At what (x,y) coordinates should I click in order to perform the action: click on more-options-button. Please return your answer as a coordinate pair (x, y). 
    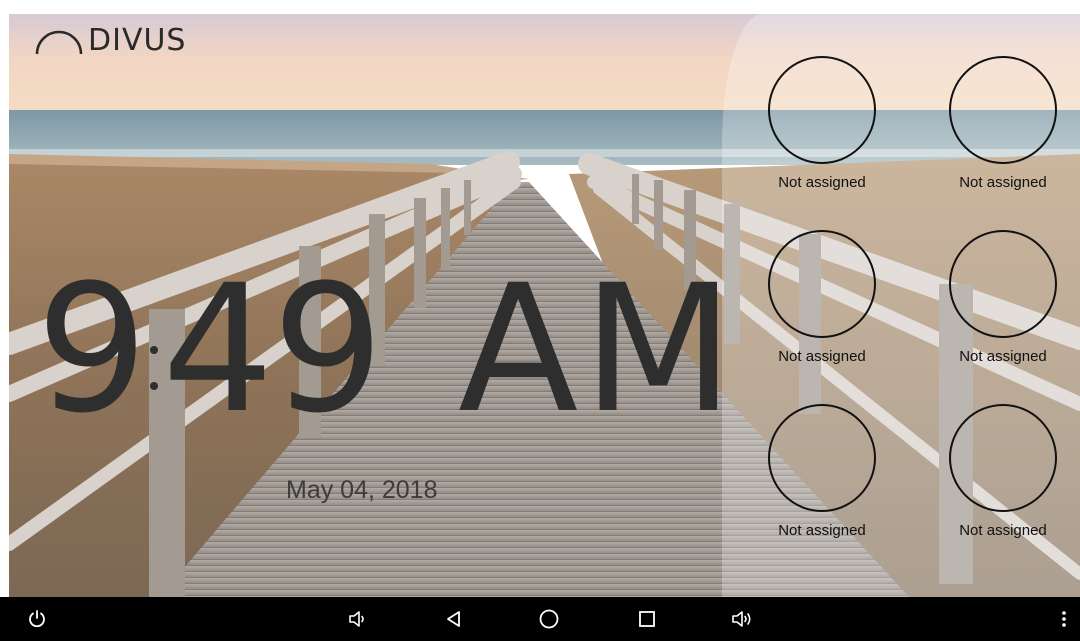
    Looking at the image, I should click on (1064, 619).